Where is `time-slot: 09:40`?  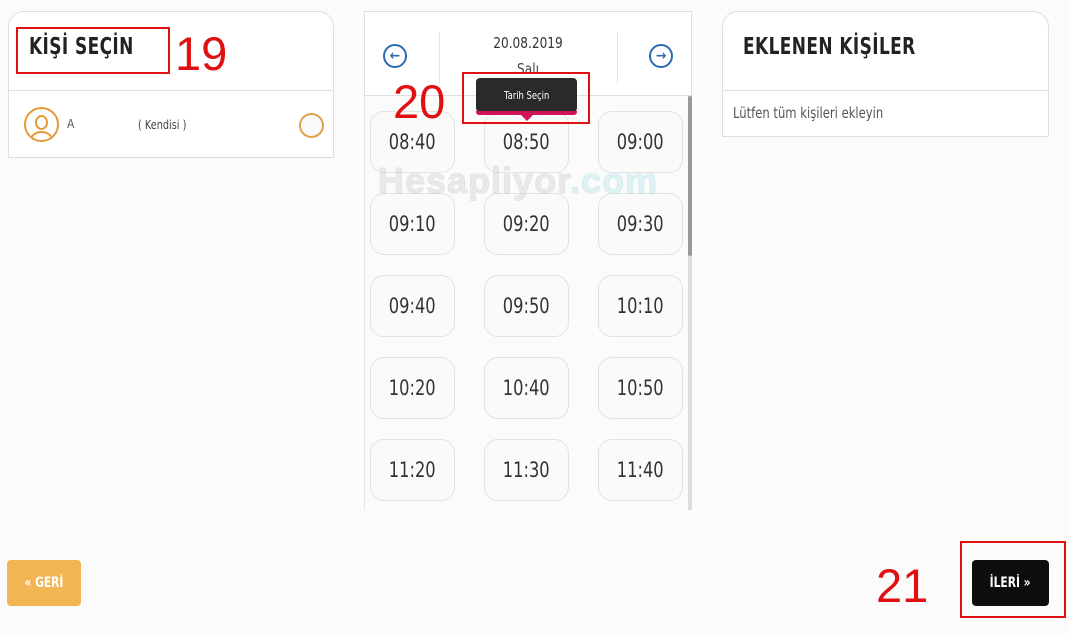
time-slot: 09:40 is located at coordinates (412, 306).